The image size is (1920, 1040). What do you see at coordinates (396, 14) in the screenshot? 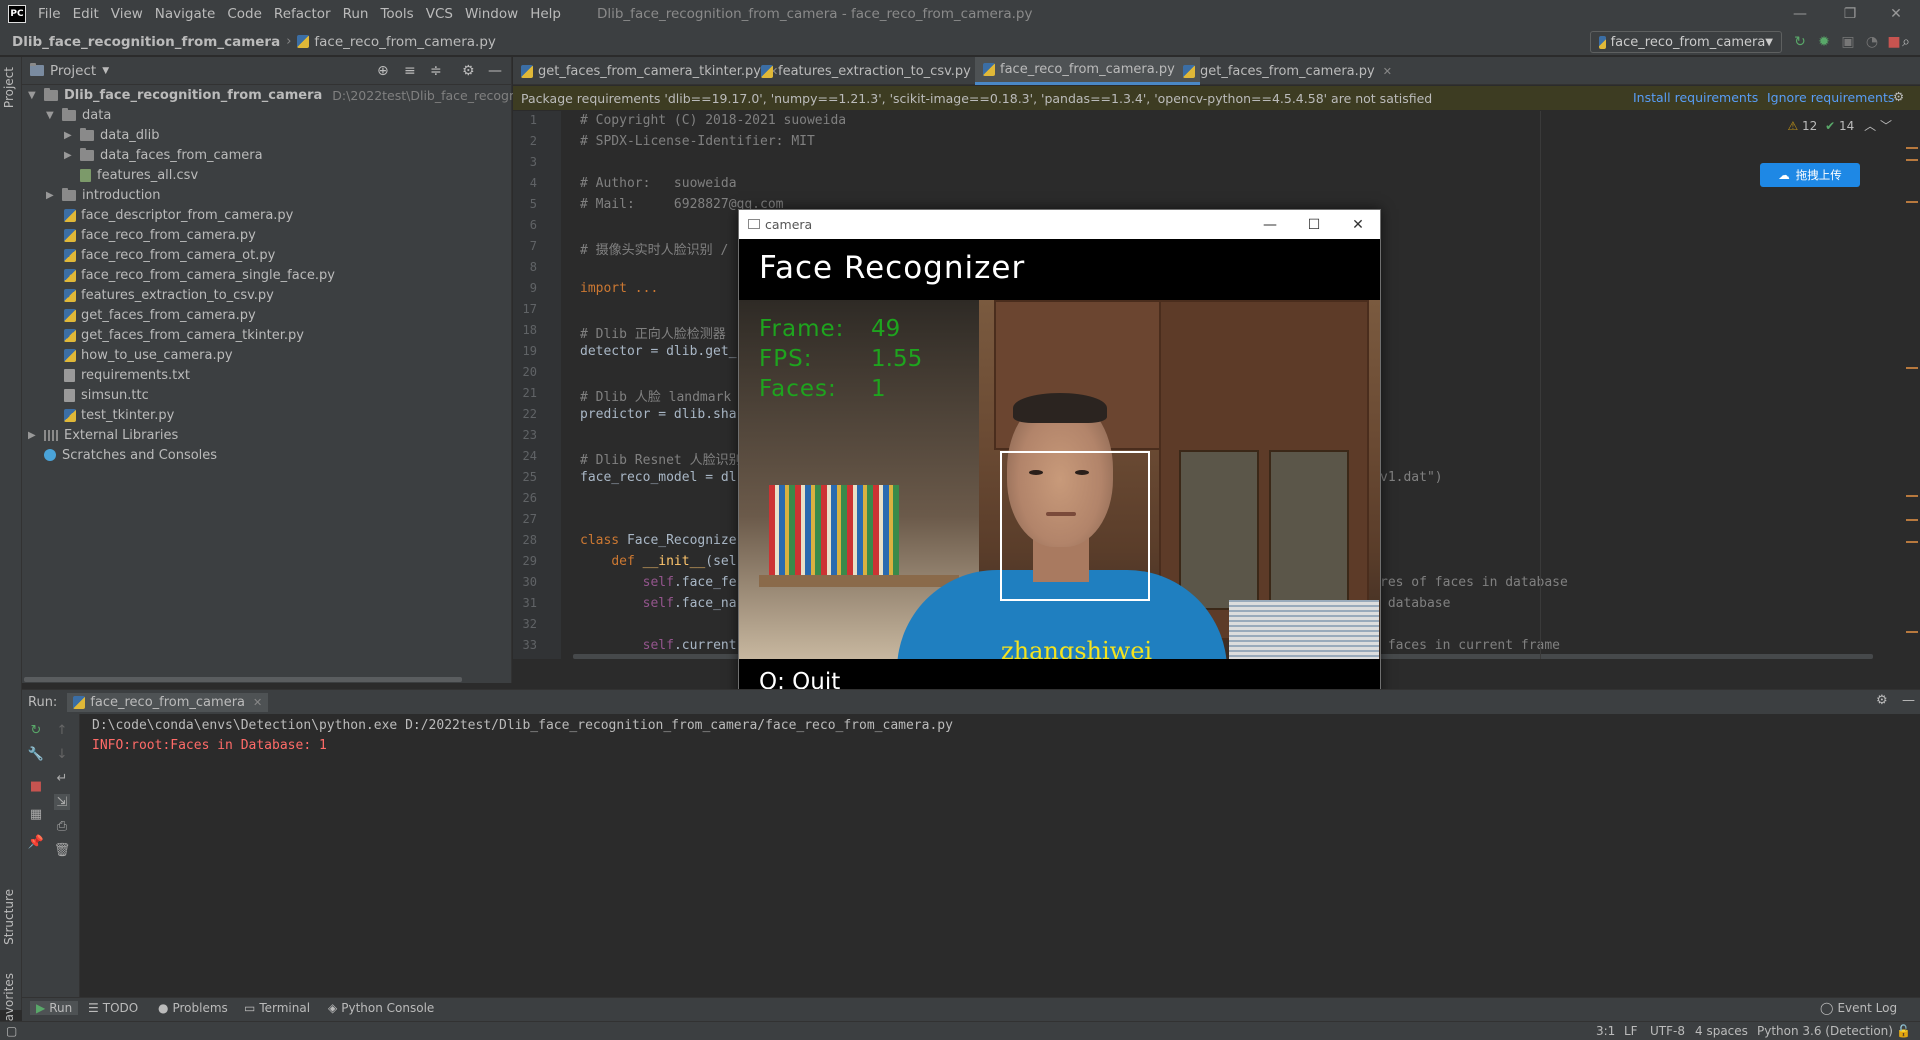
I see `menu-tools: Tools` at bounding box center [396, 14].